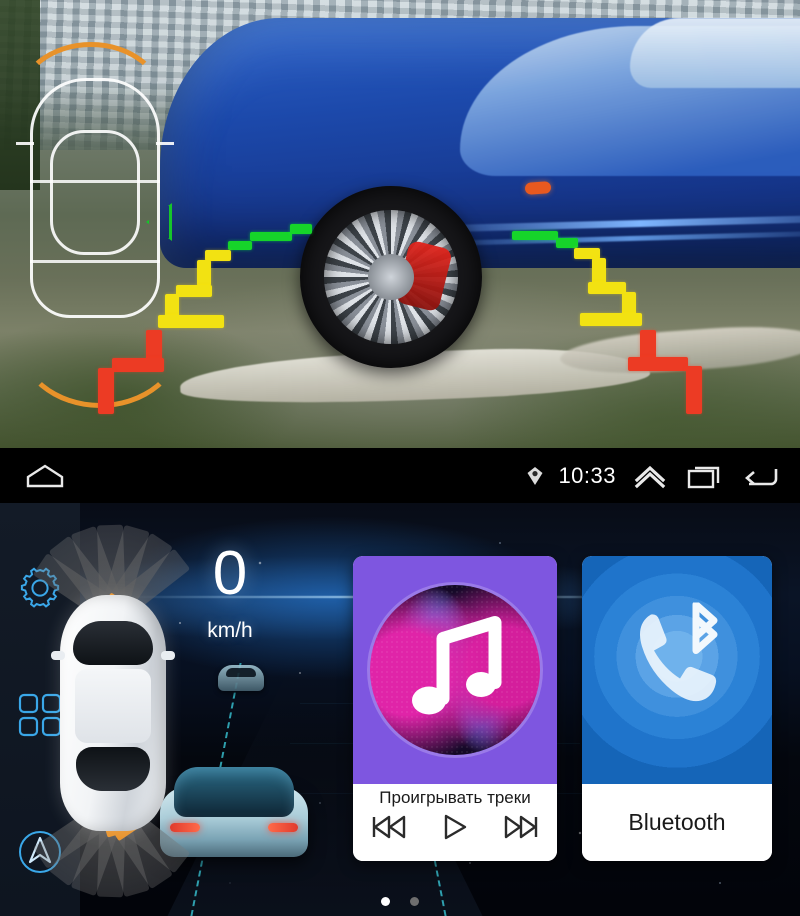 The image size is (800, 916). What do you see at coordinates (91, 102) in the screenshot?
I see `distance-arc-upper` at bounding box center [91, 102].